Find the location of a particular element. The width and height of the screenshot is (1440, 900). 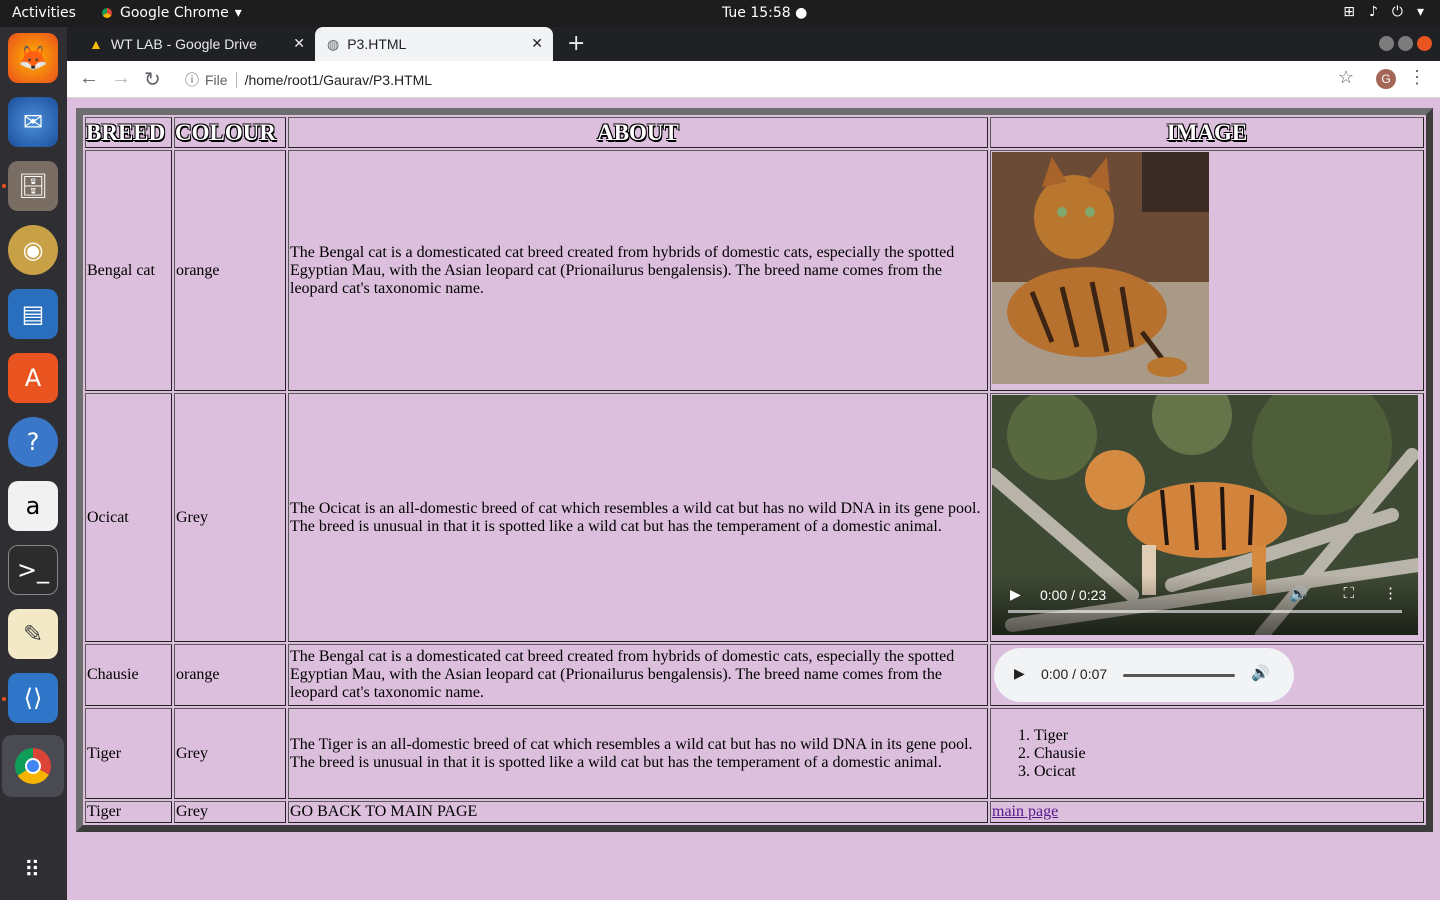

help-icon: ? is located at coordinates (33, 442).